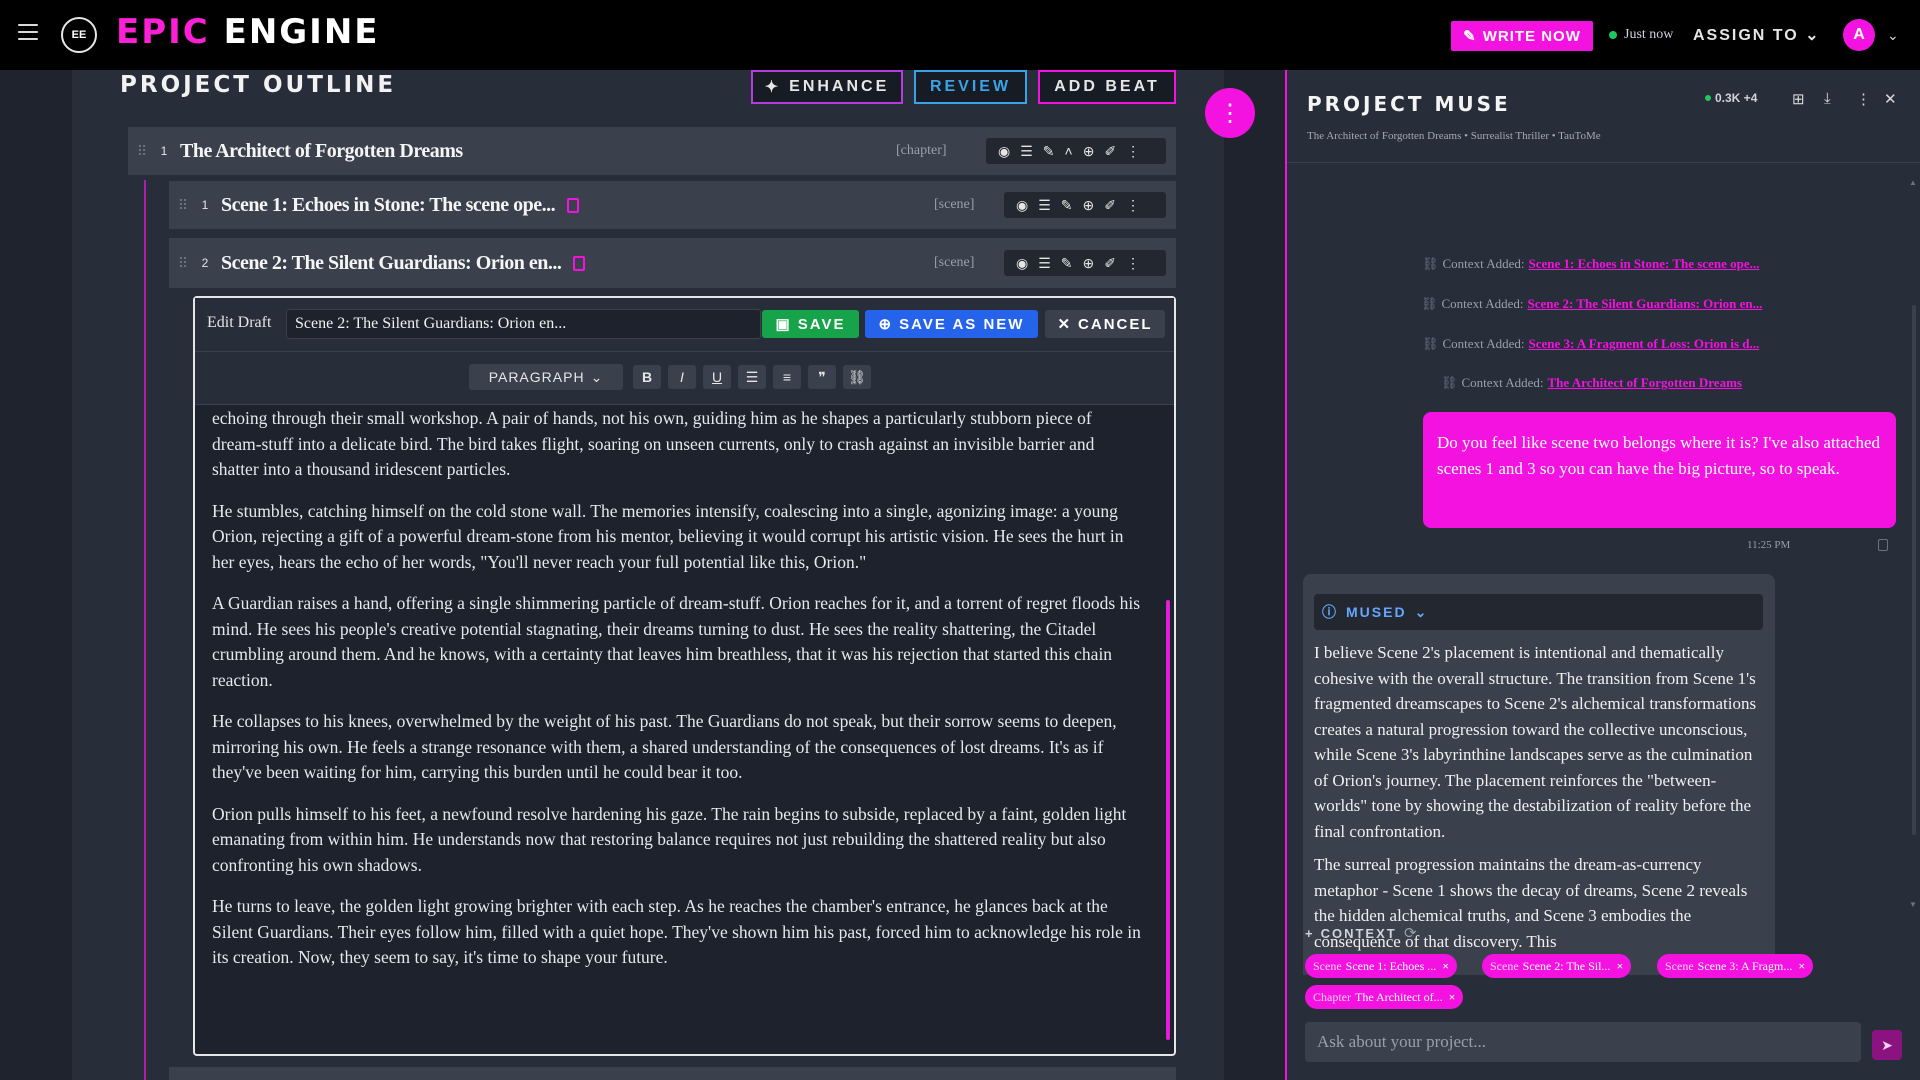  What do you see at coordinates (1538, 612) in the screenshot?
I see `mused-header: ⓘ MUSED ⌄` at bounding box center [1538, 612].